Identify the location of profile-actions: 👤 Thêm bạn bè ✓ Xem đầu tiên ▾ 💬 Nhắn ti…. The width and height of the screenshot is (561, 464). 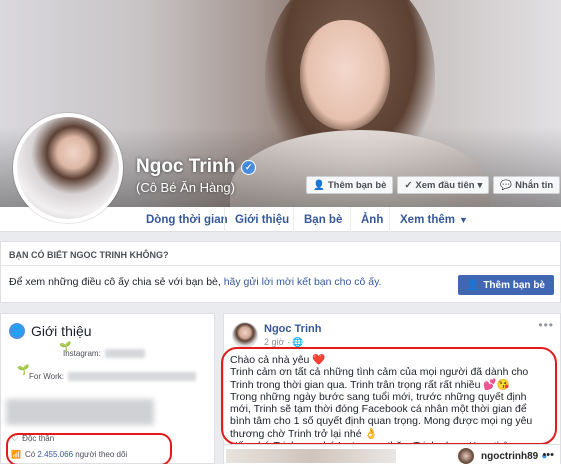
(433, 185).